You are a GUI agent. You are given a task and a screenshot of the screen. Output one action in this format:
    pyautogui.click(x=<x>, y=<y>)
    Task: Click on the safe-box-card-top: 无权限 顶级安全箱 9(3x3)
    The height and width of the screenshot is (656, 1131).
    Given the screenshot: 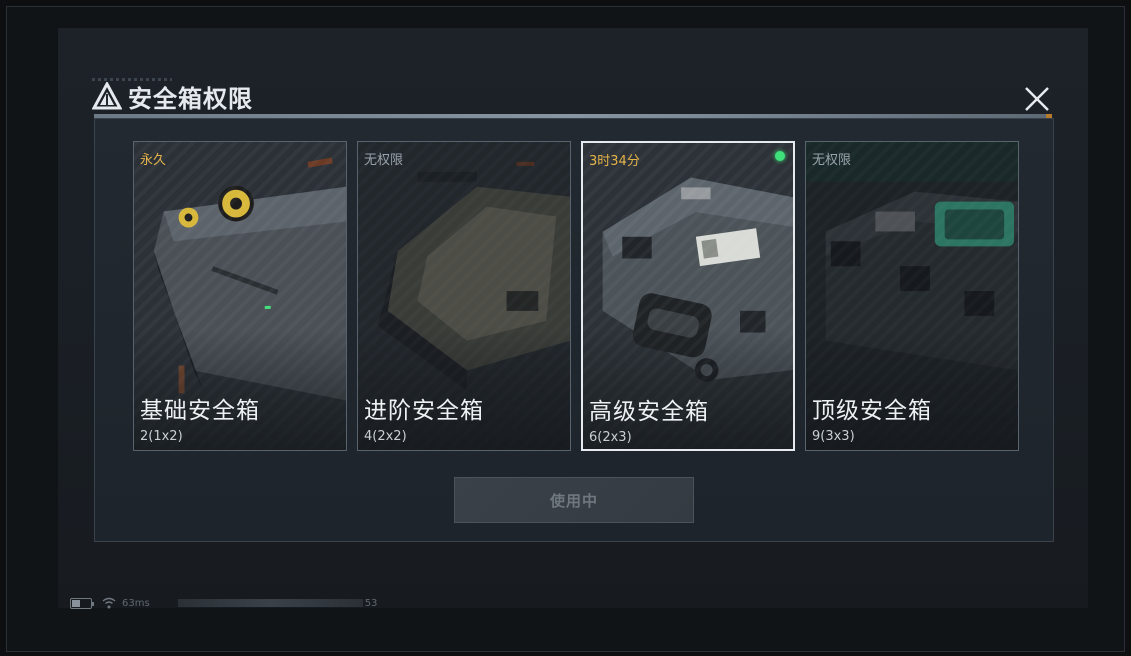 What is the action you would take?
    pyautogui.click(x=912, y=296)
    